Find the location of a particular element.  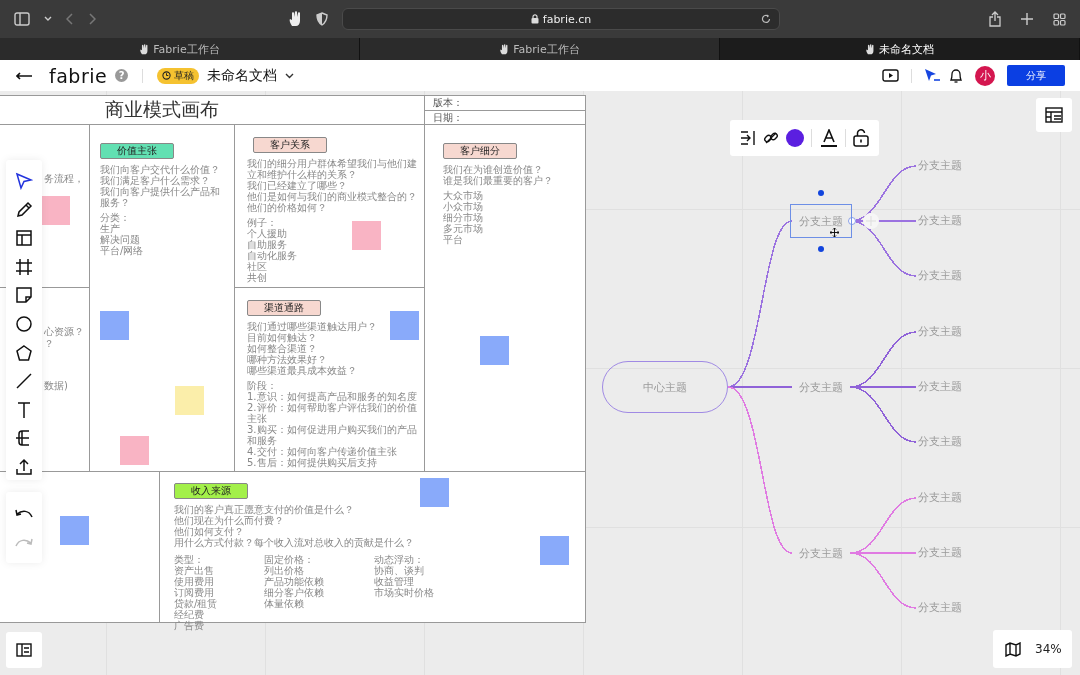

select-tool-icon is located at coordinates (24, 181).